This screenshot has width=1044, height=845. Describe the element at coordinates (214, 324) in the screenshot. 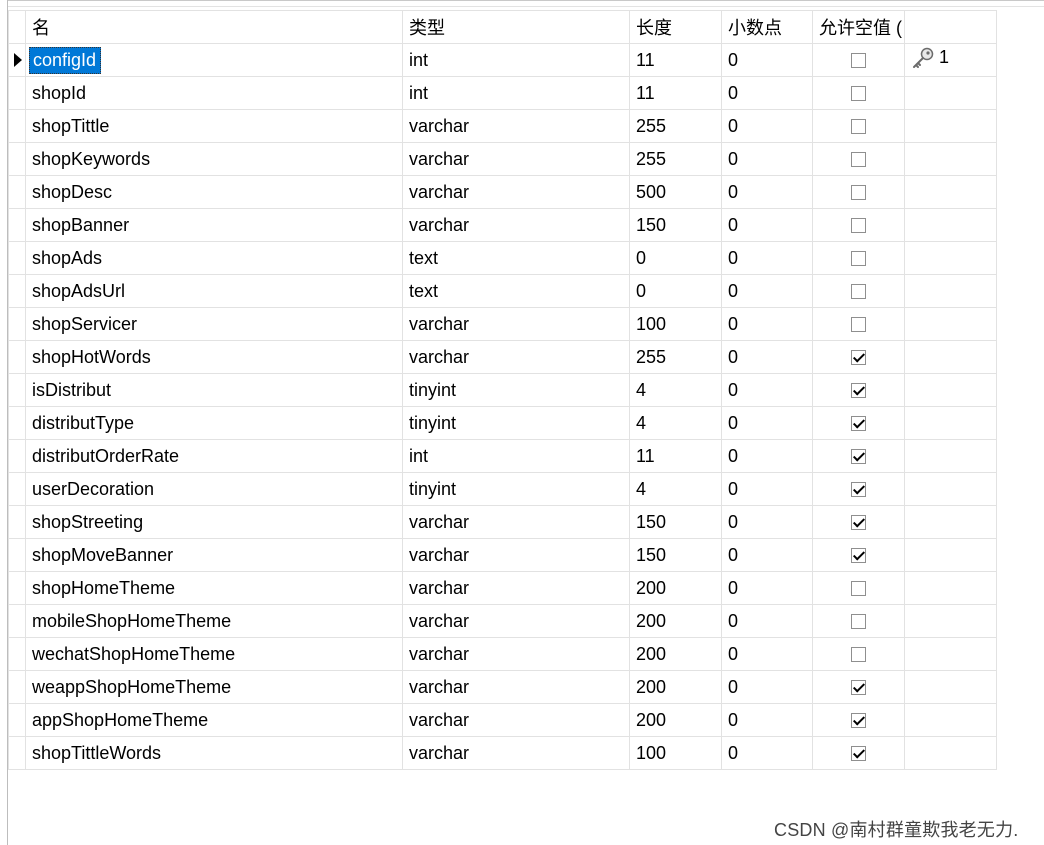

I see `field-name-cell: shopServicer` at that location.